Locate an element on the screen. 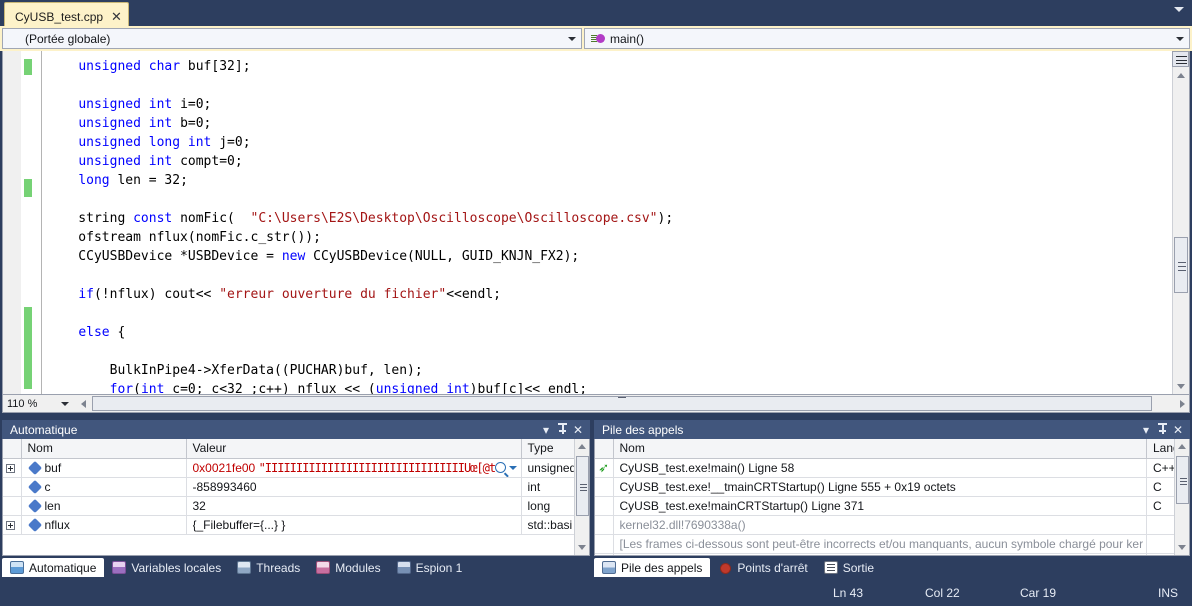 The height and width of the screenshot is (606, 1192). editor-horizontal-scrollbar is located at coordinates (633, 403).